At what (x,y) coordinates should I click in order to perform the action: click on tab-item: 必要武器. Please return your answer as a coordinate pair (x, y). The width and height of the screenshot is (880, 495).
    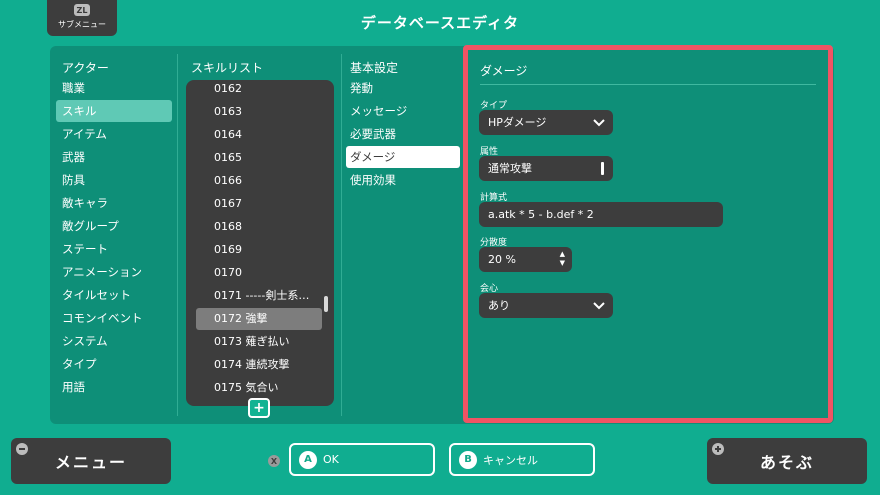
    Looking at the image, I should click on (403, 134).